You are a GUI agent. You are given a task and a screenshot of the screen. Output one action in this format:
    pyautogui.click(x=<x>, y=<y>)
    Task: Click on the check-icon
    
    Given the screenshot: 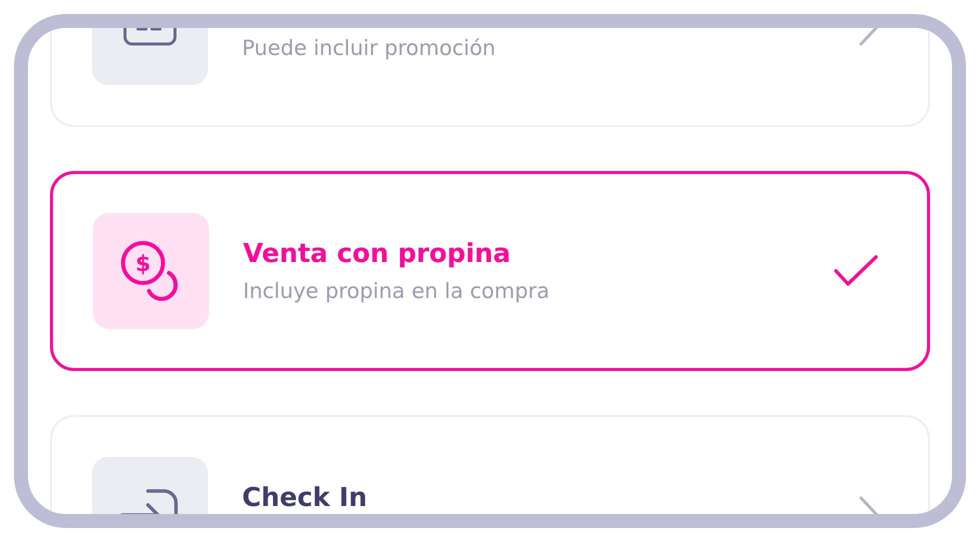 What is the action you would take?
    pyautogui.click(x=856, y=271)
    